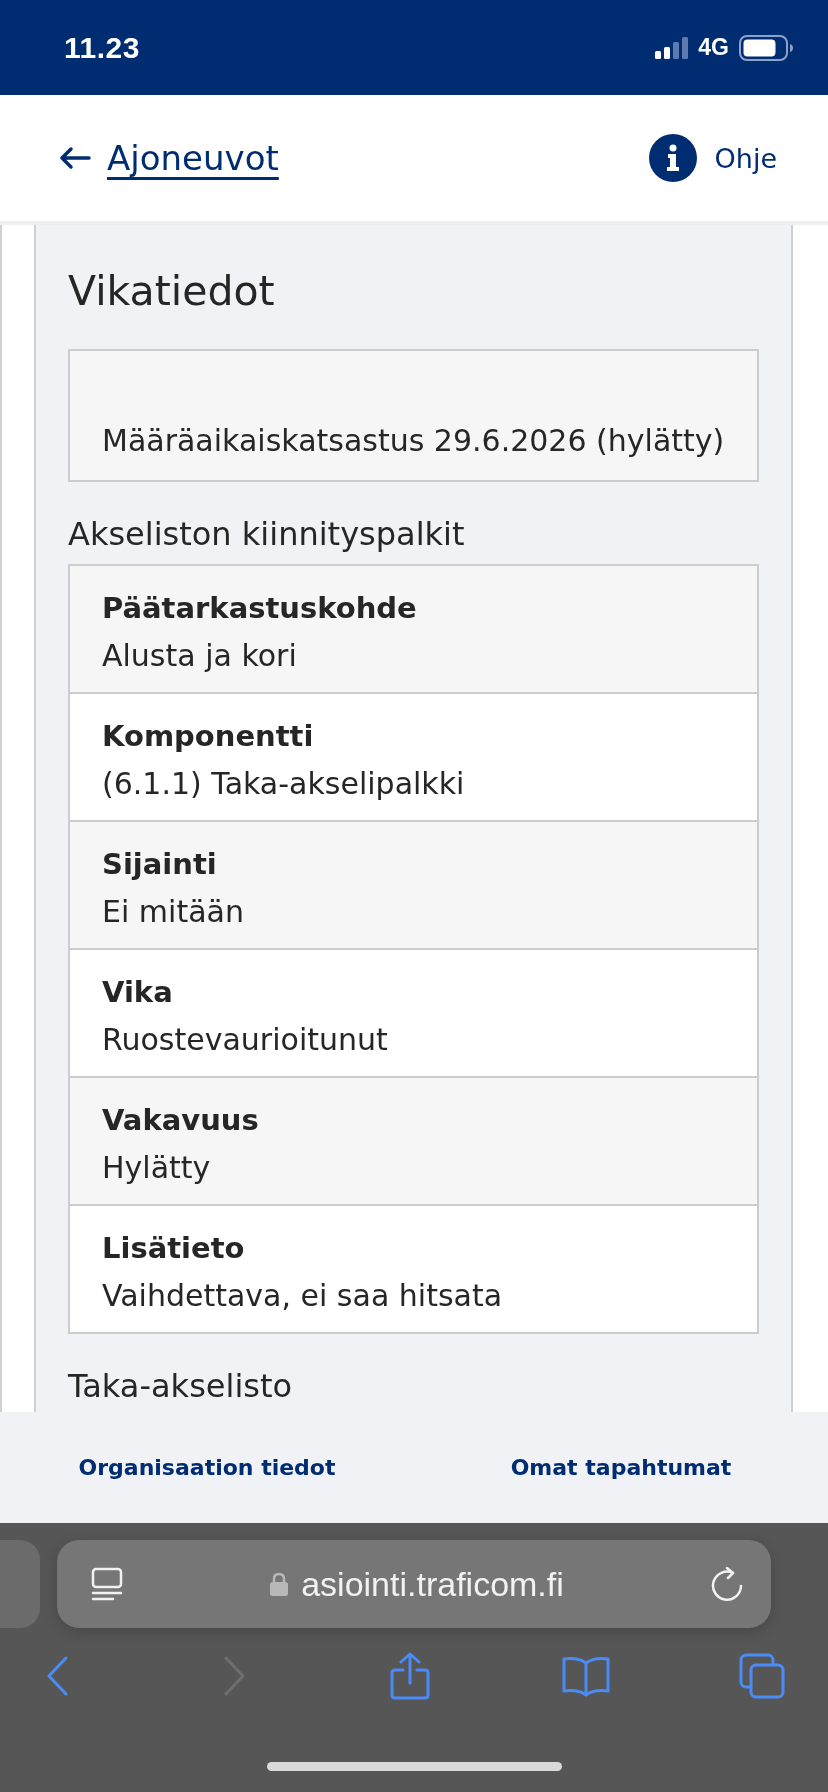 The height and width of the screenshot is (1792, 828). I want to click on signal-icon, so click(672, 47).